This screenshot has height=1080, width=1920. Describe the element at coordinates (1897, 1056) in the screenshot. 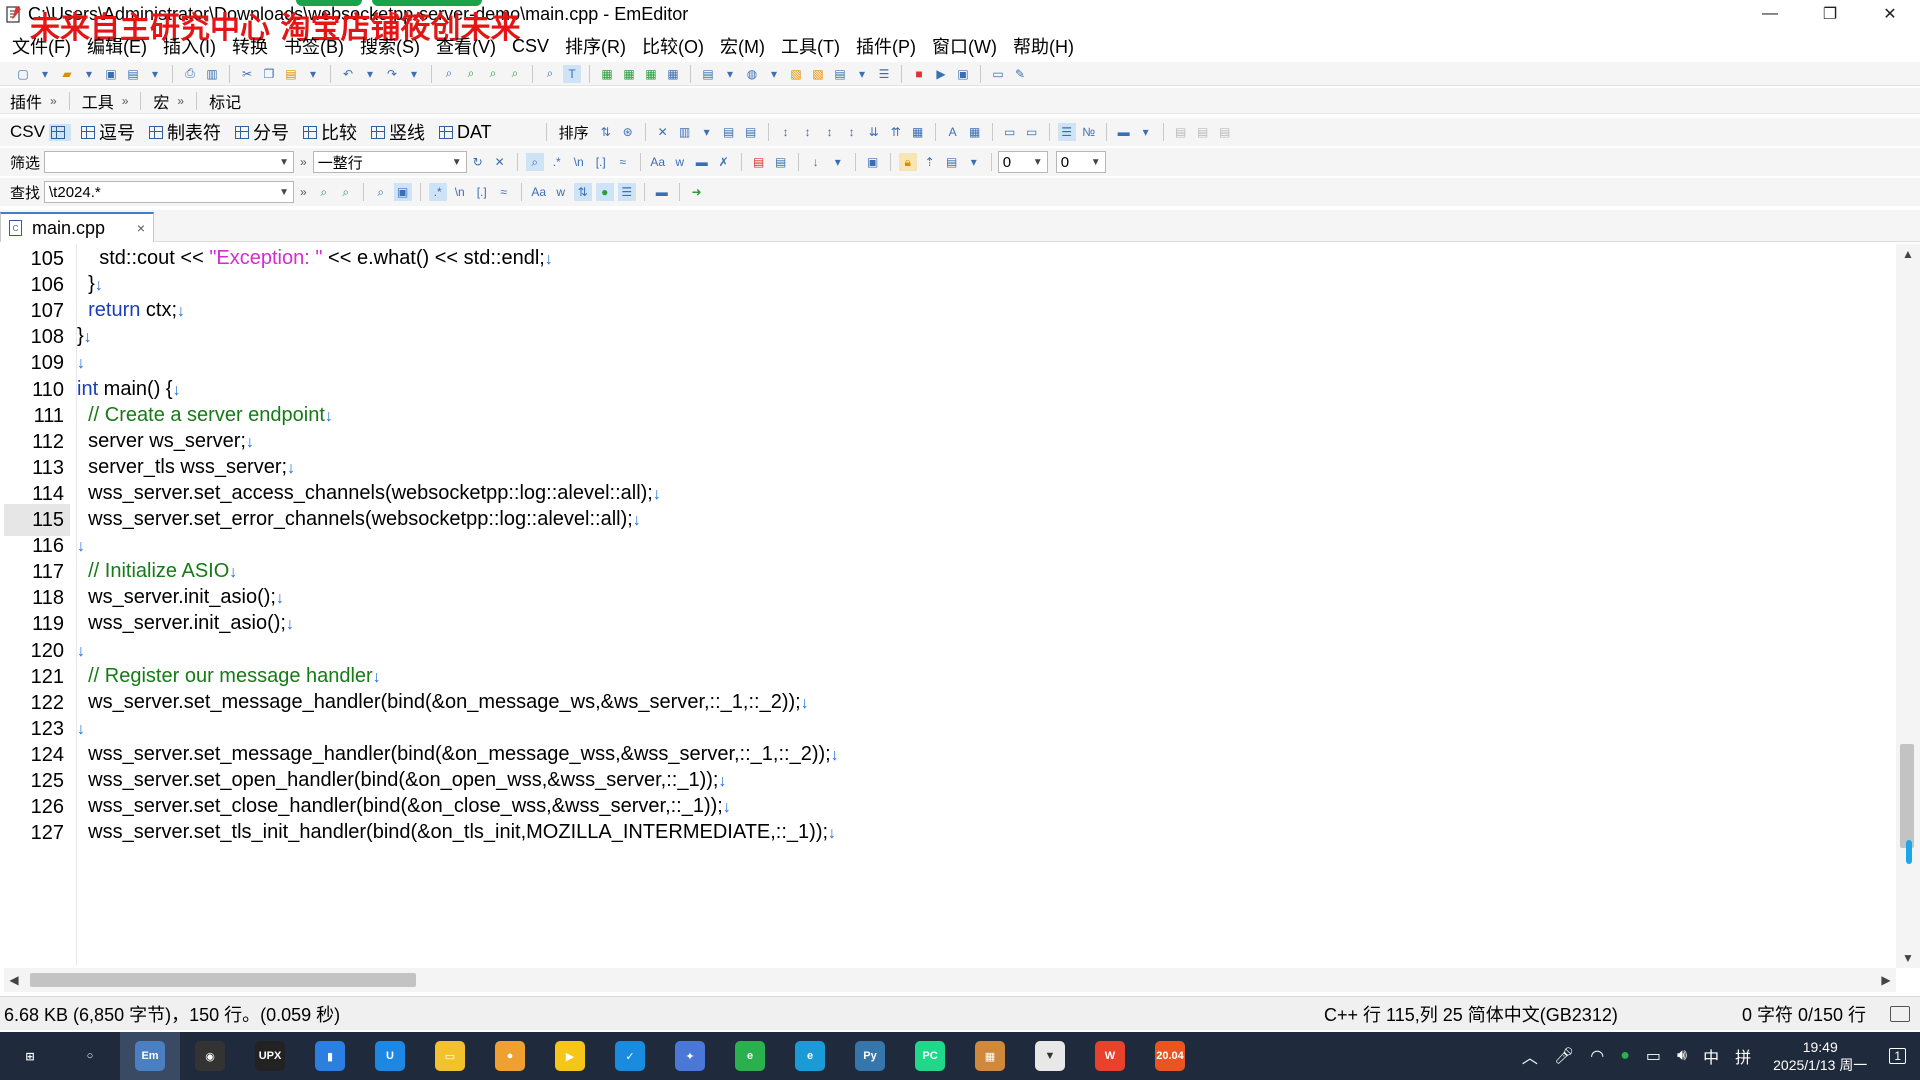

I see `notifications-icon: 1` at that location.